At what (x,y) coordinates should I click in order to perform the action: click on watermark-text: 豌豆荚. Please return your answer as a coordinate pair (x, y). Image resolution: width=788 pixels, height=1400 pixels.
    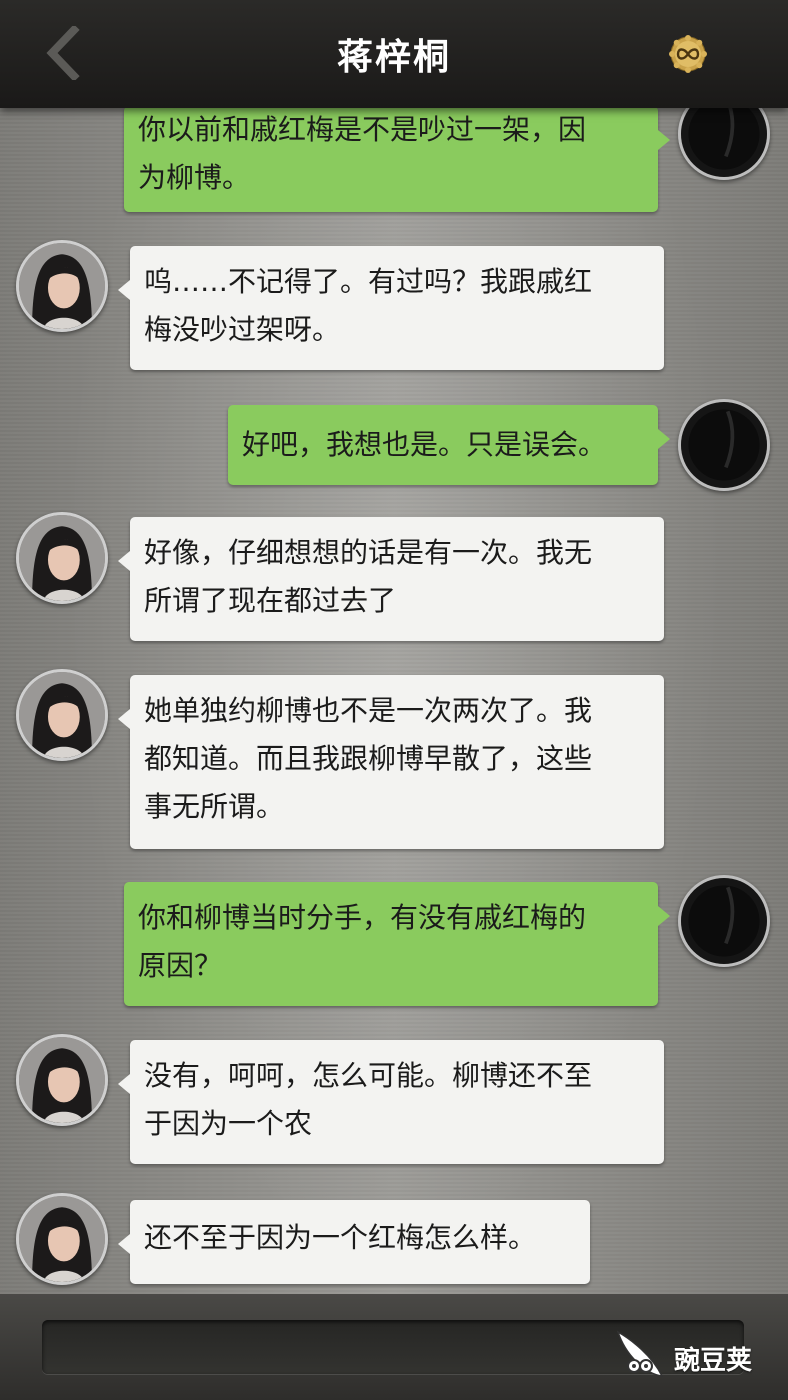
    Looking at the image, I should click on (713, 1361).